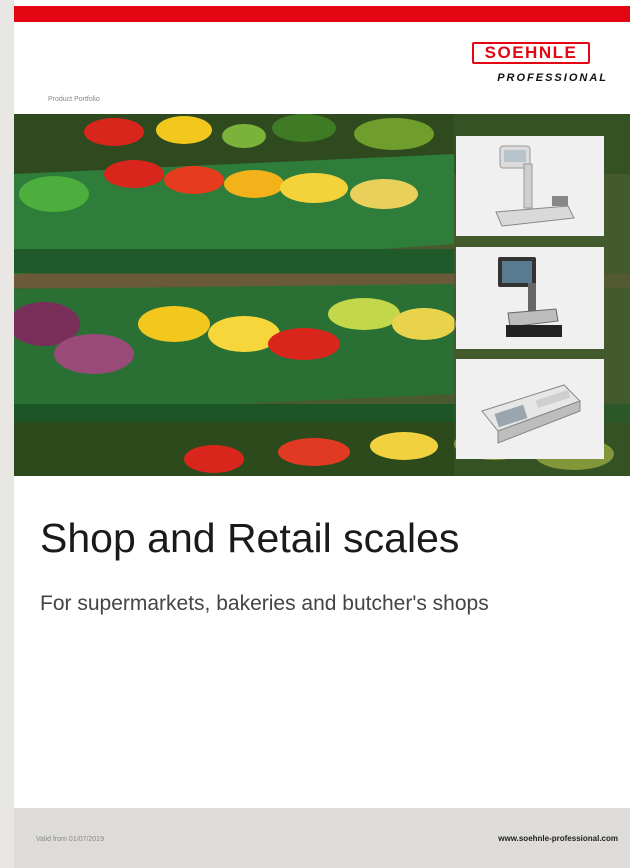 Image resolution: width=630 pixels, height=868 pixels. What do you see at coordinates (533, 67) in the screenshot?
I see `brand-logo: SOEHNLE PROFESSIONAL` at bounding box center [533, 67].